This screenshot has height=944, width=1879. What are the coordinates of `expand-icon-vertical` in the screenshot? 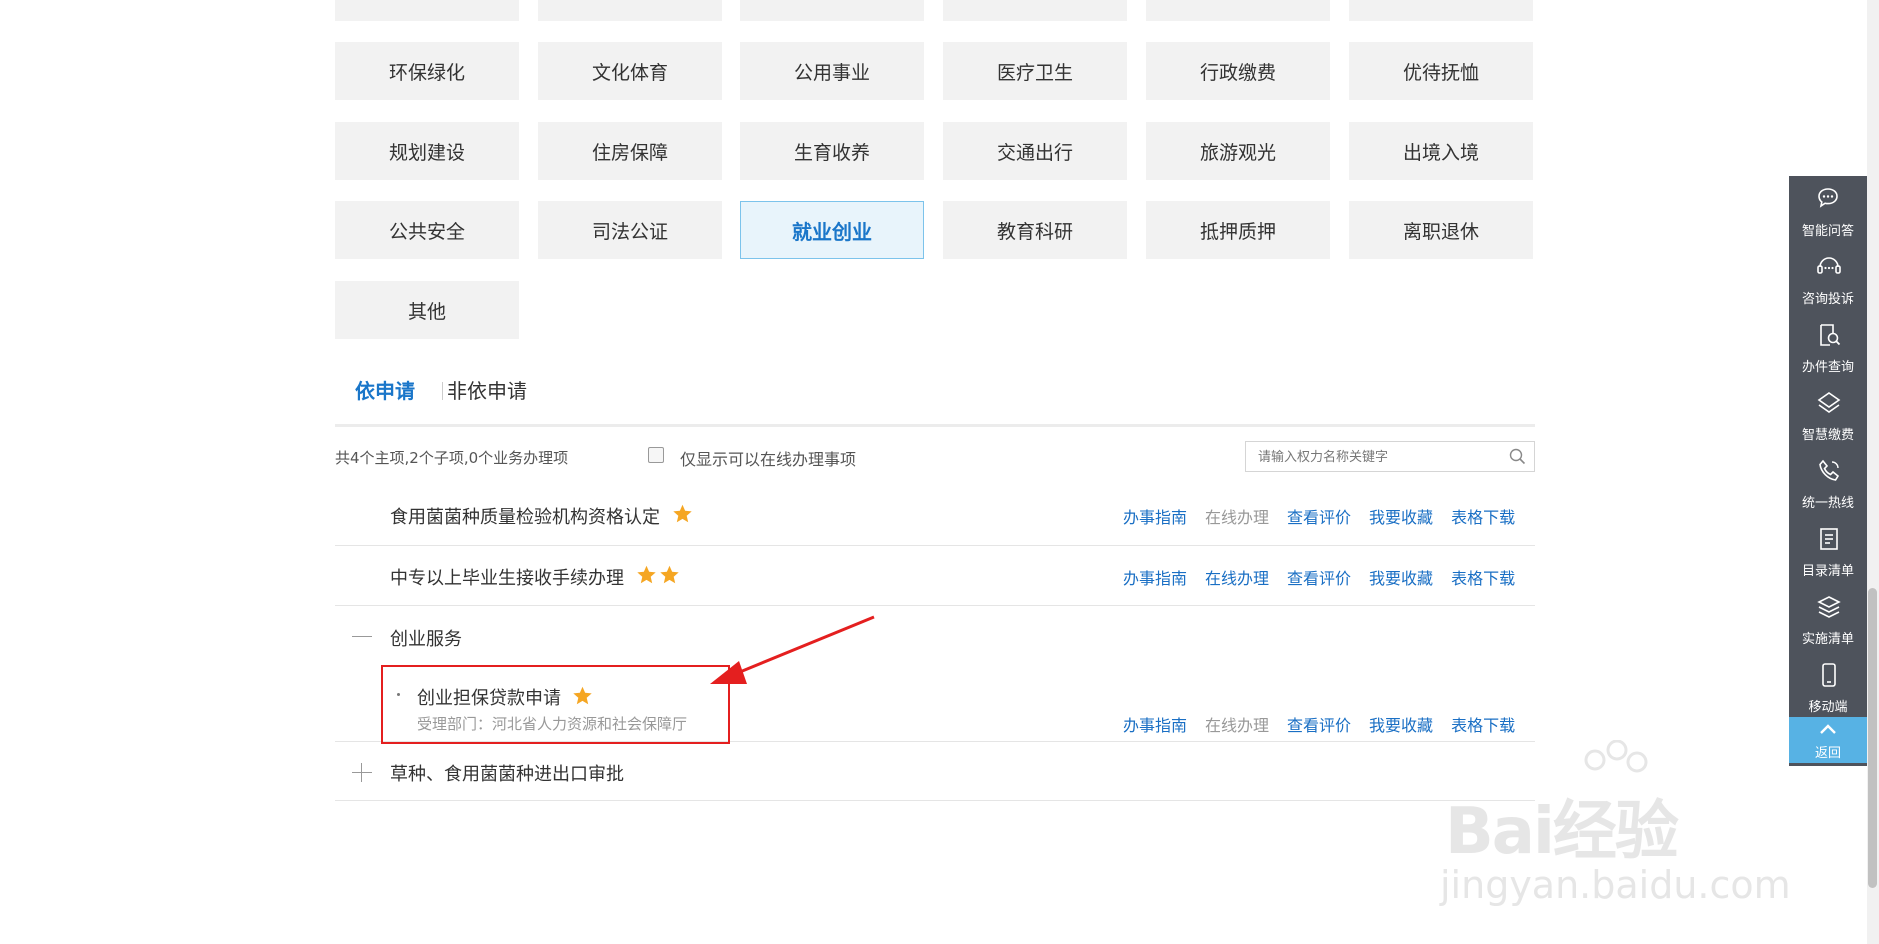 It's located at (361, 772).